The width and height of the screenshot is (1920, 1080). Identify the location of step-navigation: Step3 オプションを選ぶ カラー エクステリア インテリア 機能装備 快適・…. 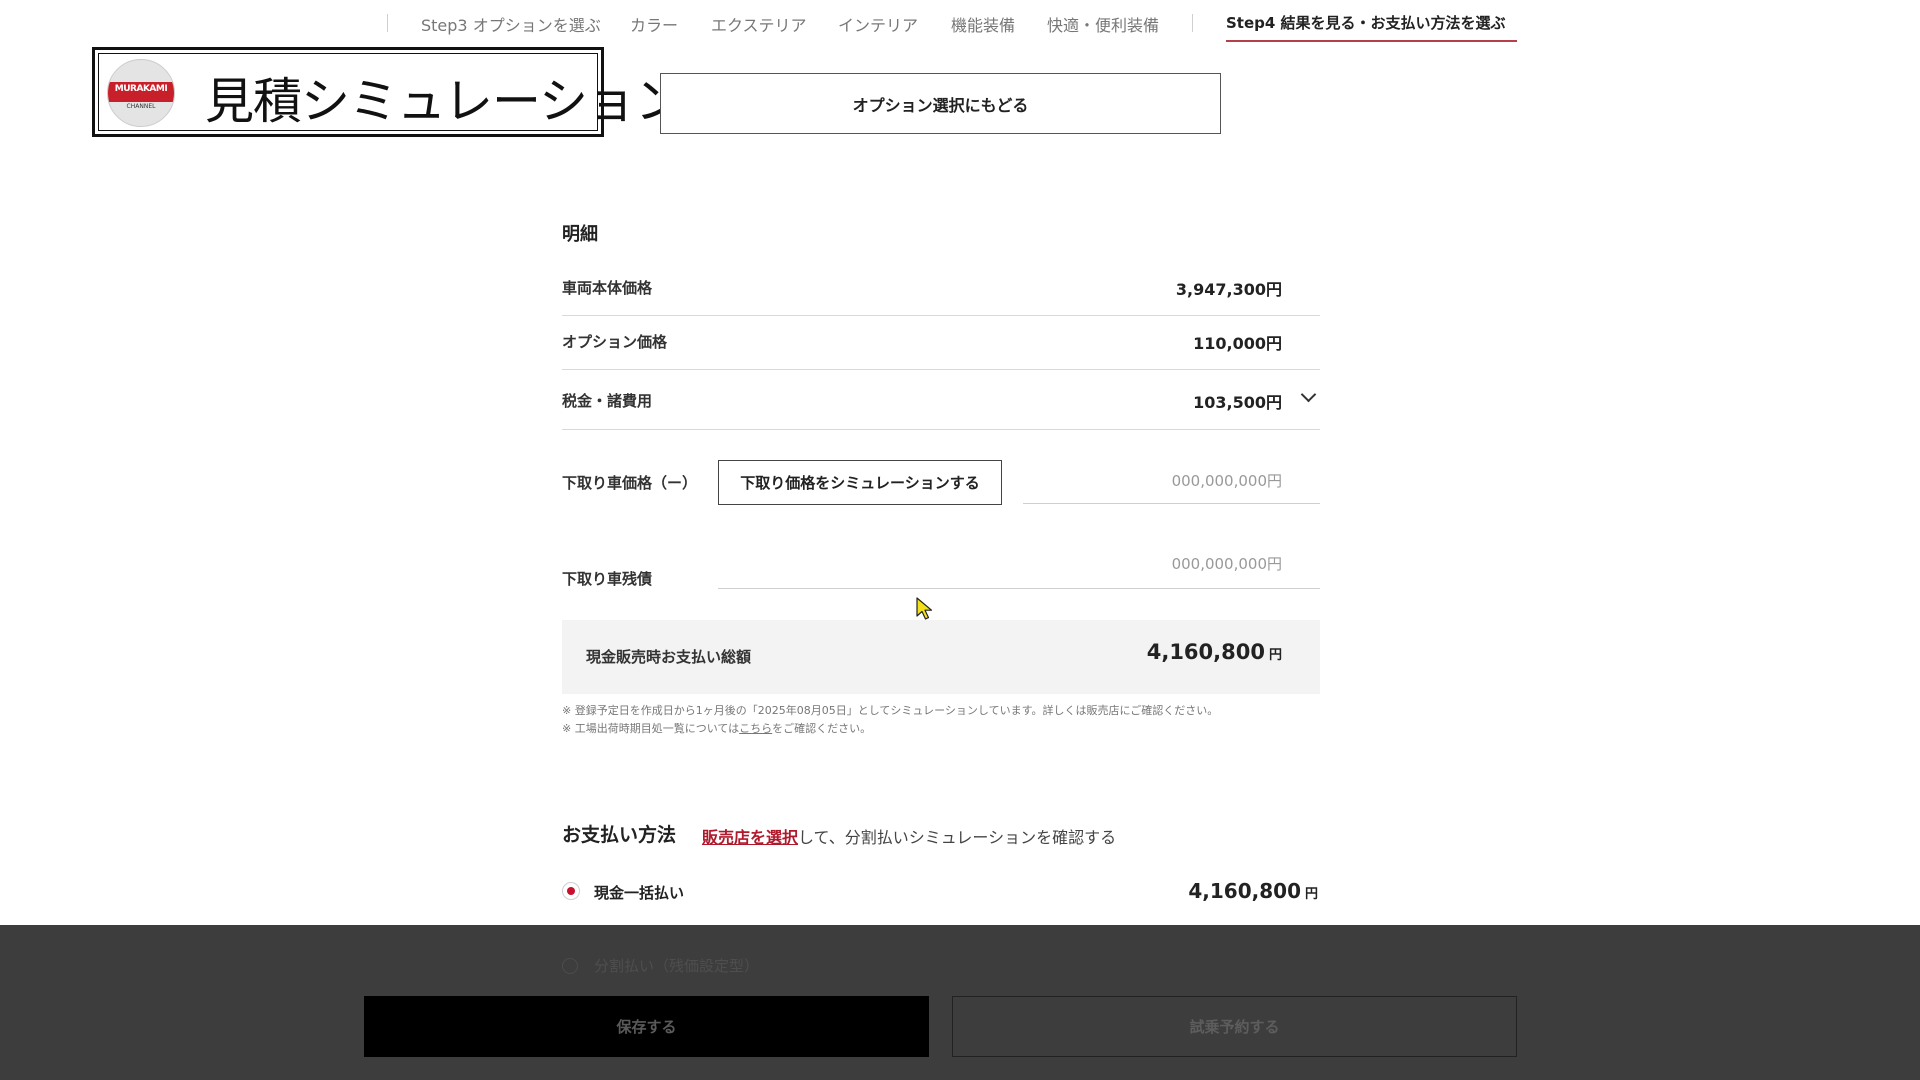
(960, 23).